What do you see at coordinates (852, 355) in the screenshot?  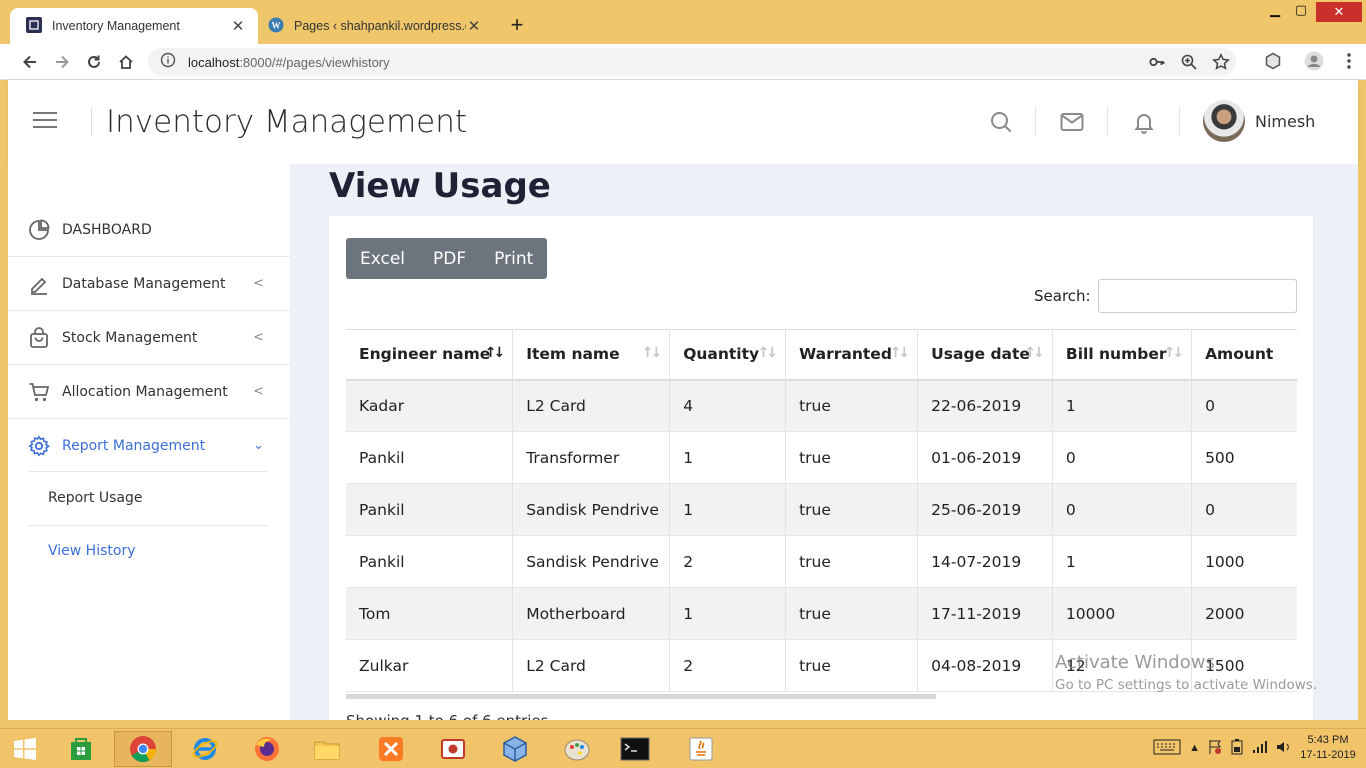 I see `column-header-warranted: Warranted ↑↓` at bounding box center [852, 355].